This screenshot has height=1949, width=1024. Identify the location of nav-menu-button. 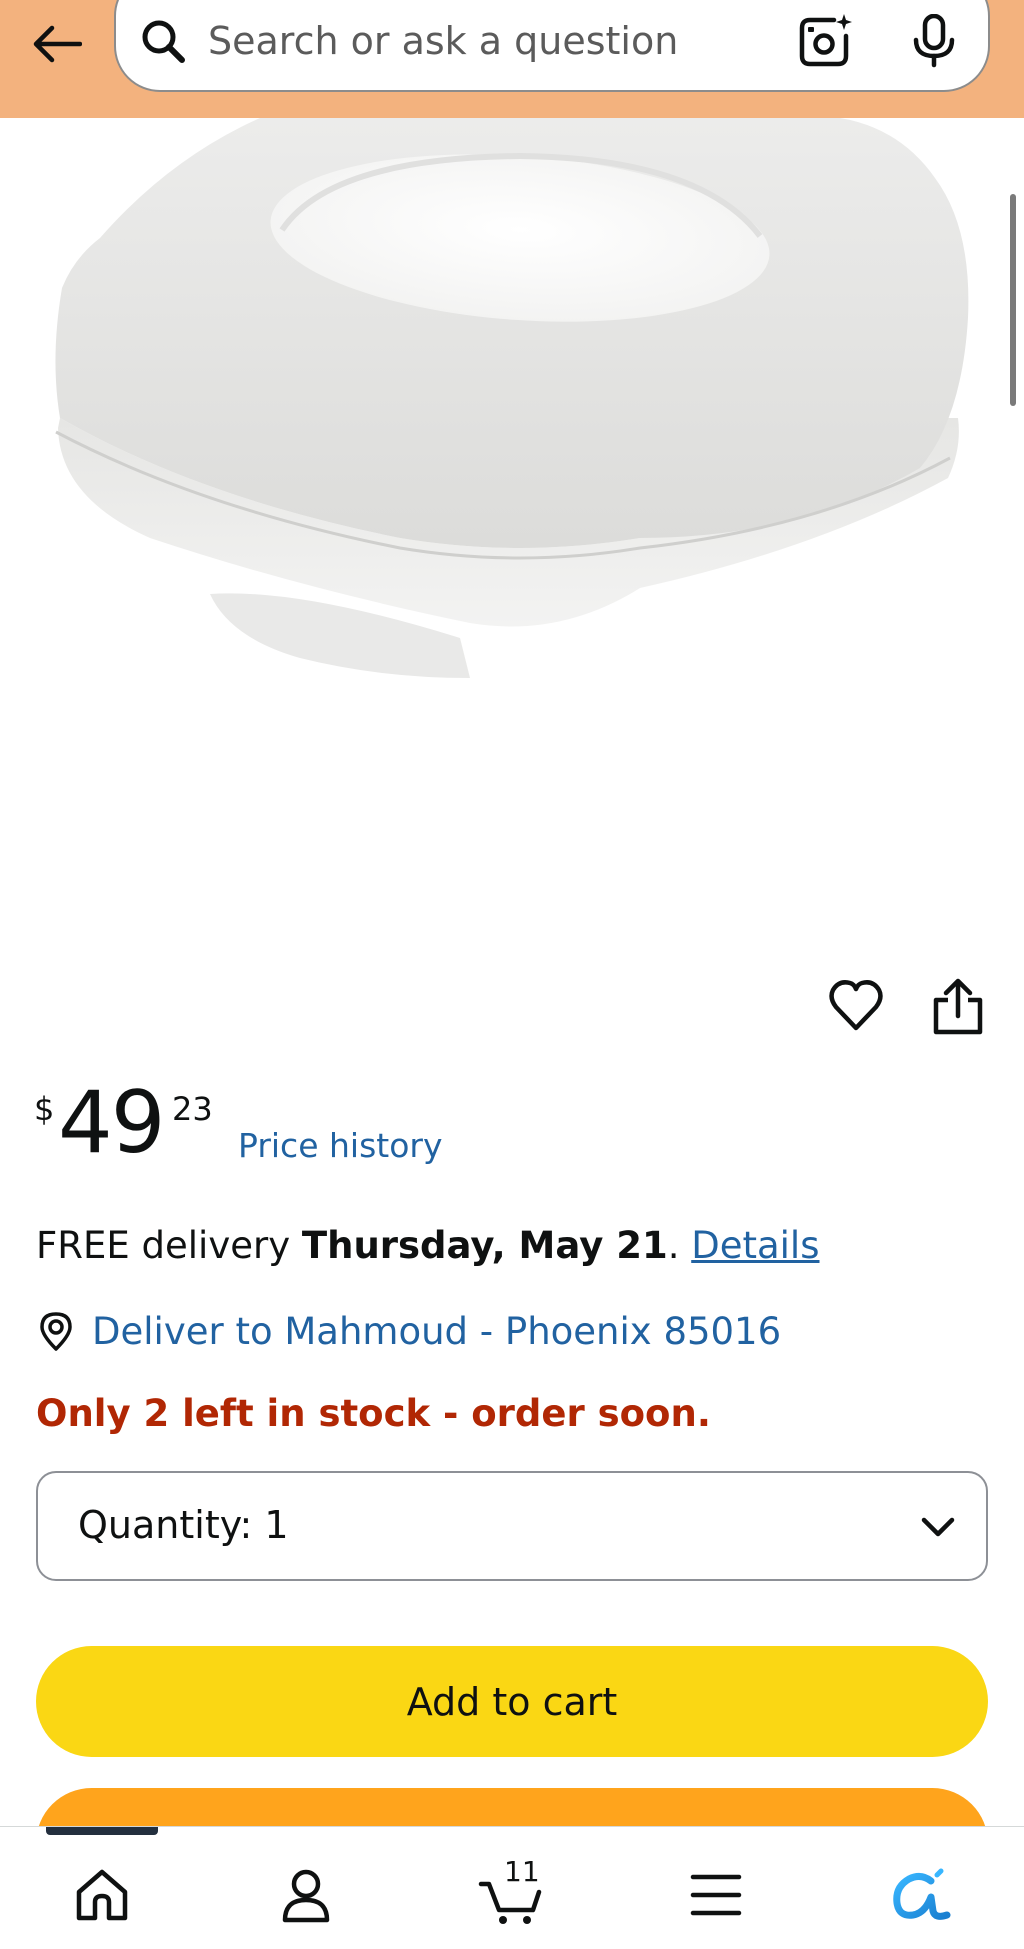
(716, 1895).